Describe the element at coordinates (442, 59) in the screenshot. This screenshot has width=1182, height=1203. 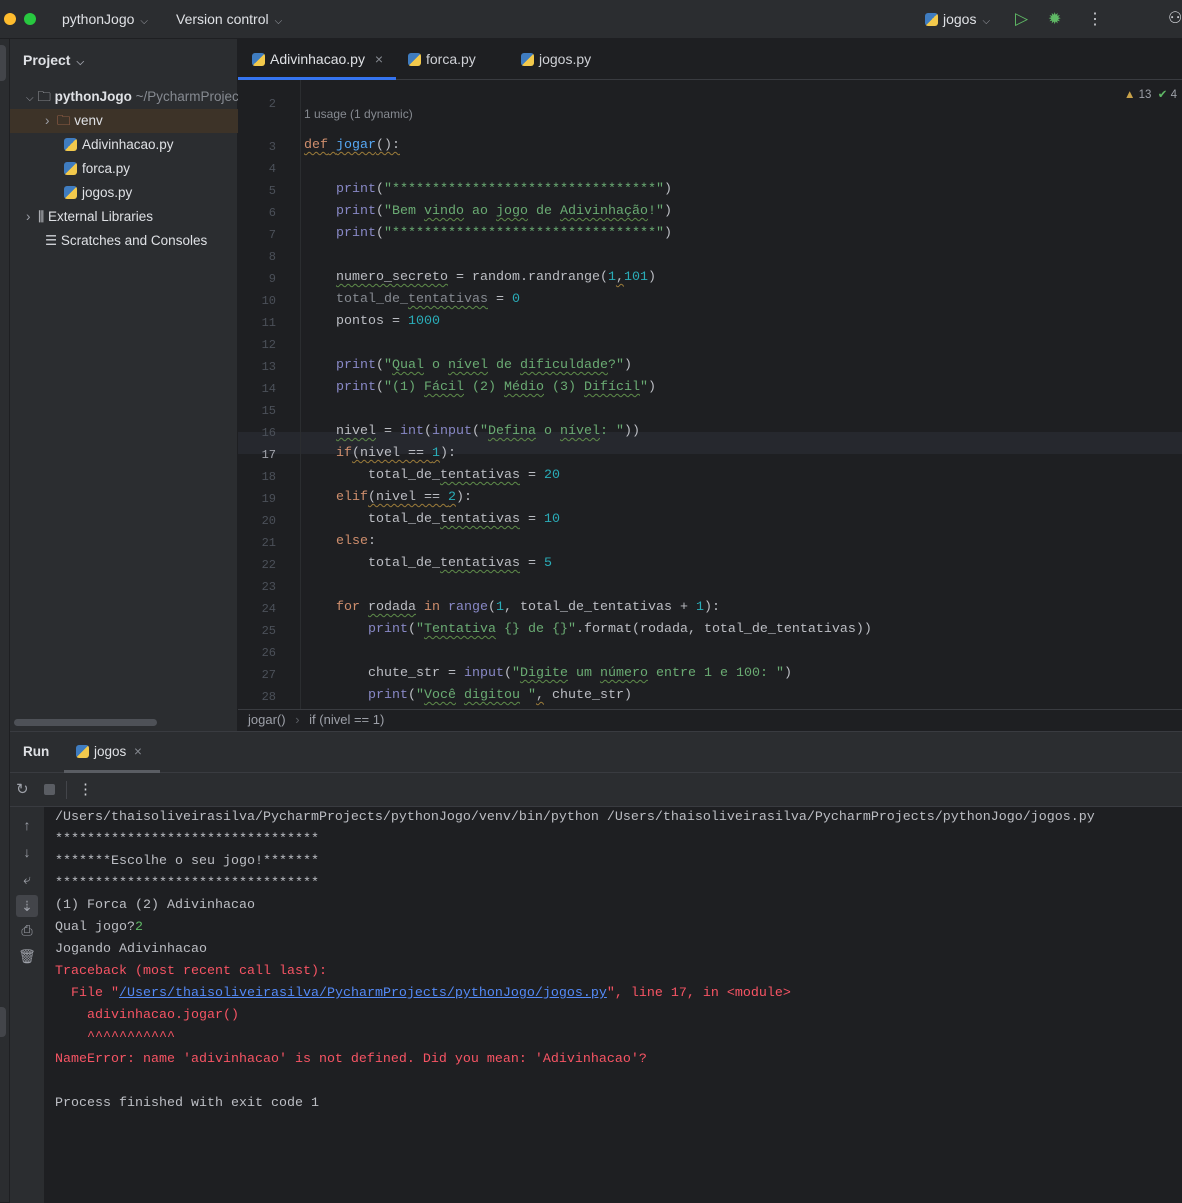
I see `tab-forca: forca.py` at that location.